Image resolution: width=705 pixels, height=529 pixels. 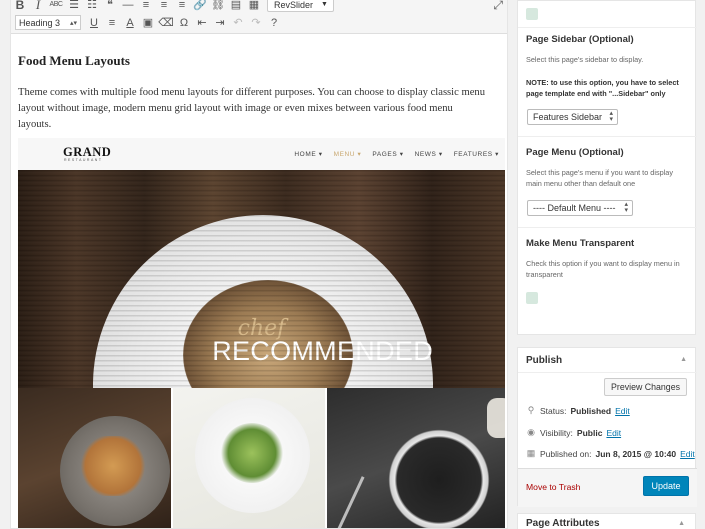 I want to click on transparent-menu-checkbox, so click(x=532, y=298).